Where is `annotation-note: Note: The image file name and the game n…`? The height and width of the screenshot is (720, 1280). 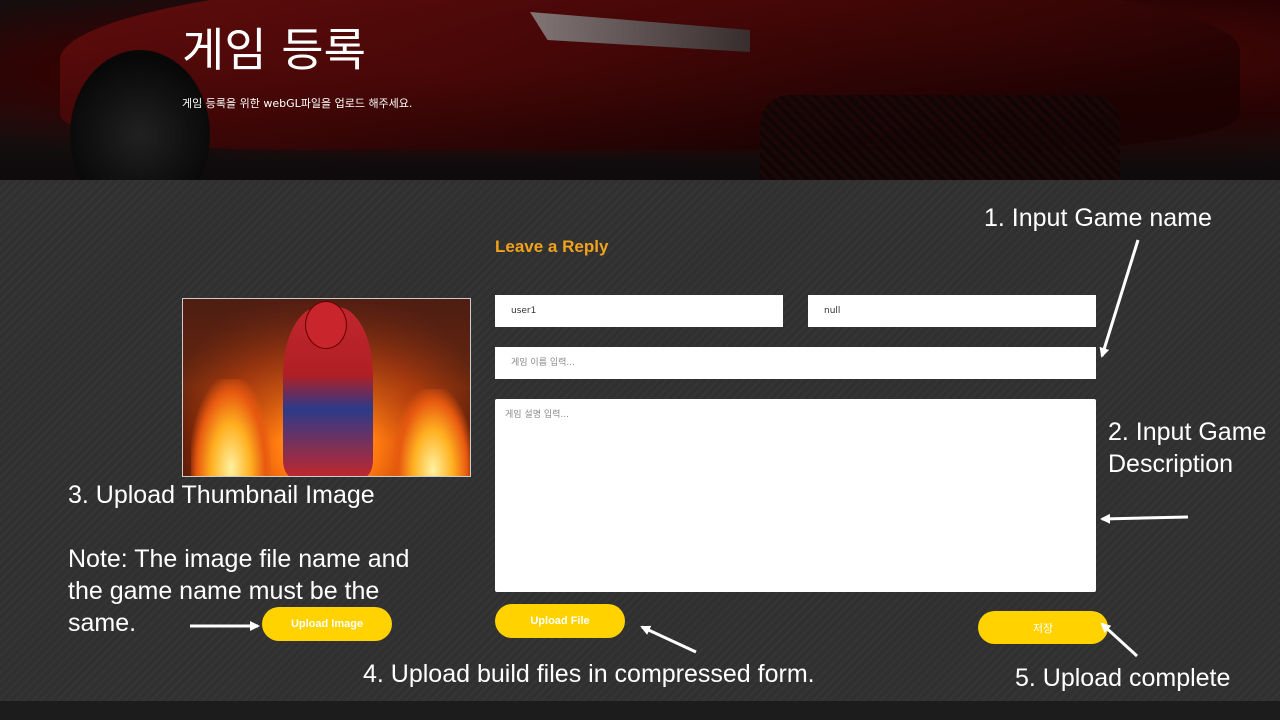
annotation-note: Note: The image file name and the game n… is located at coordinates (239, 591).